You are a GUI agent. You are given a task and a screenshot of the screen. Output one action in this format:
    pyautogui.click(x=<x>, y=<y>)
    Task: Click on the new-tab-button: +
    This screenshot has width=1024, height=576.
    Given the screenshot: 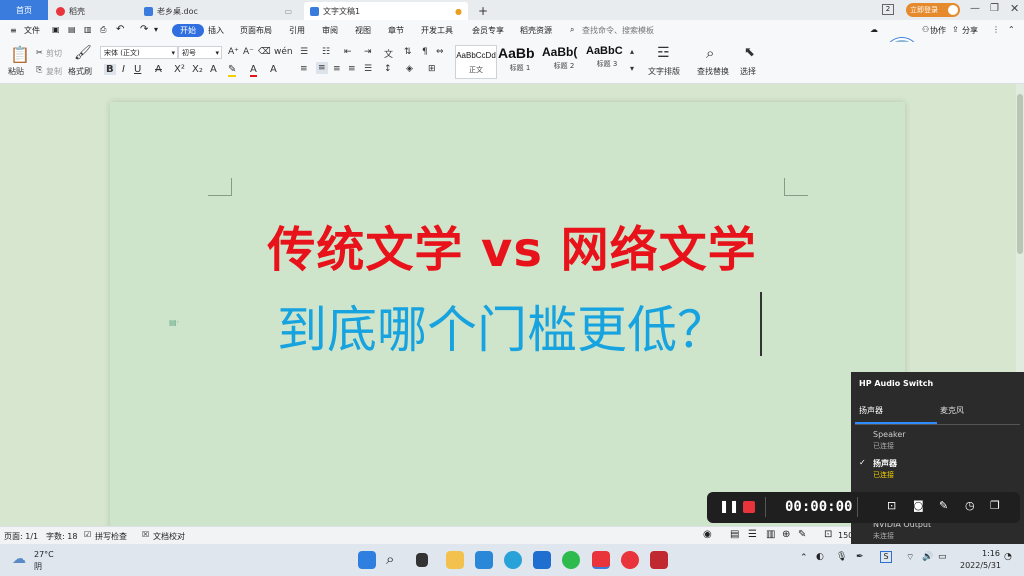 What is the action you would take?
    pyautogui.click(x=480, y=11)
    